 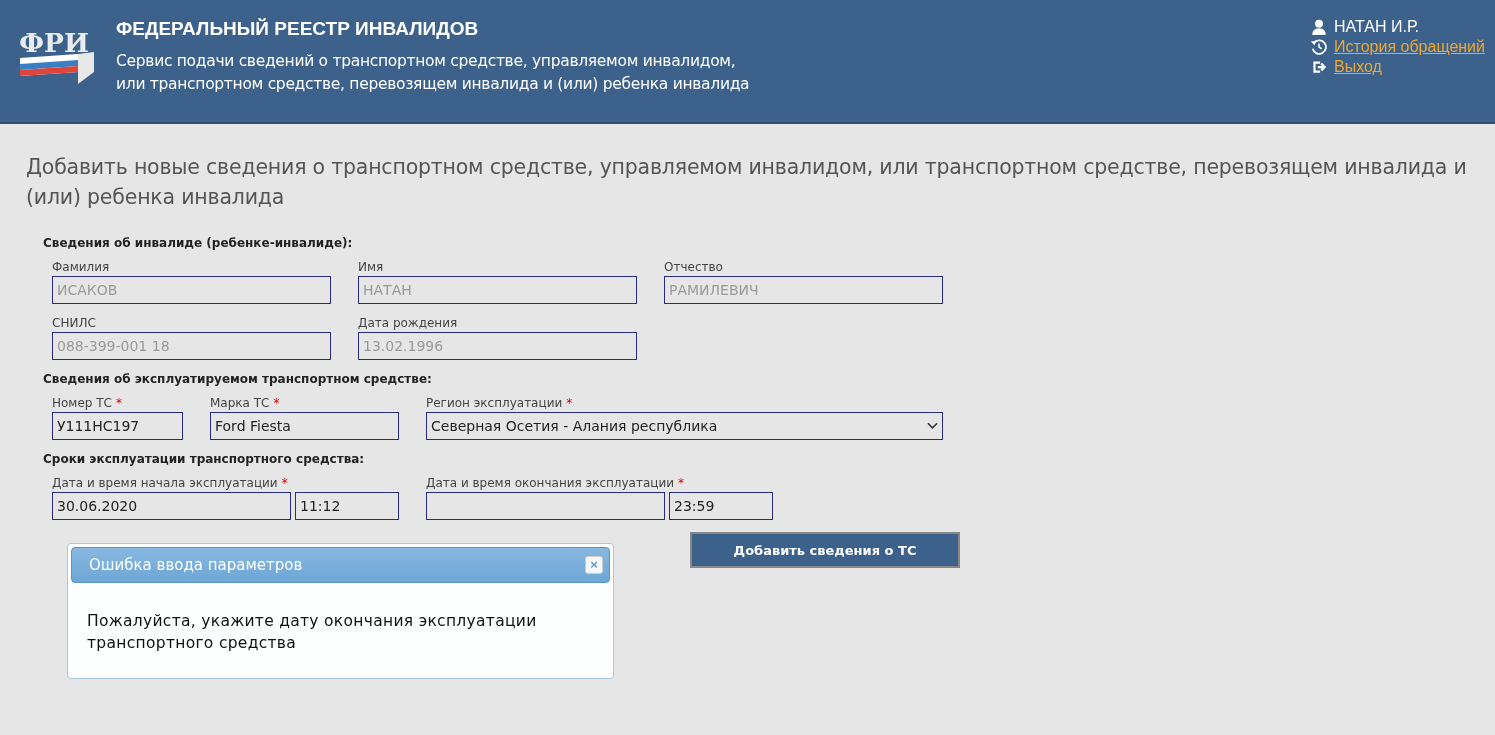 What do you see at coordinates (747, 182) in the screenshot?
I see `page-title: Добавить новые сведения о транспортном средстве, управляемом инвалидом, или транспортном средстве, перевозящем инвалида и (или) ребенка инвалида` at bounding box center [747, 182].